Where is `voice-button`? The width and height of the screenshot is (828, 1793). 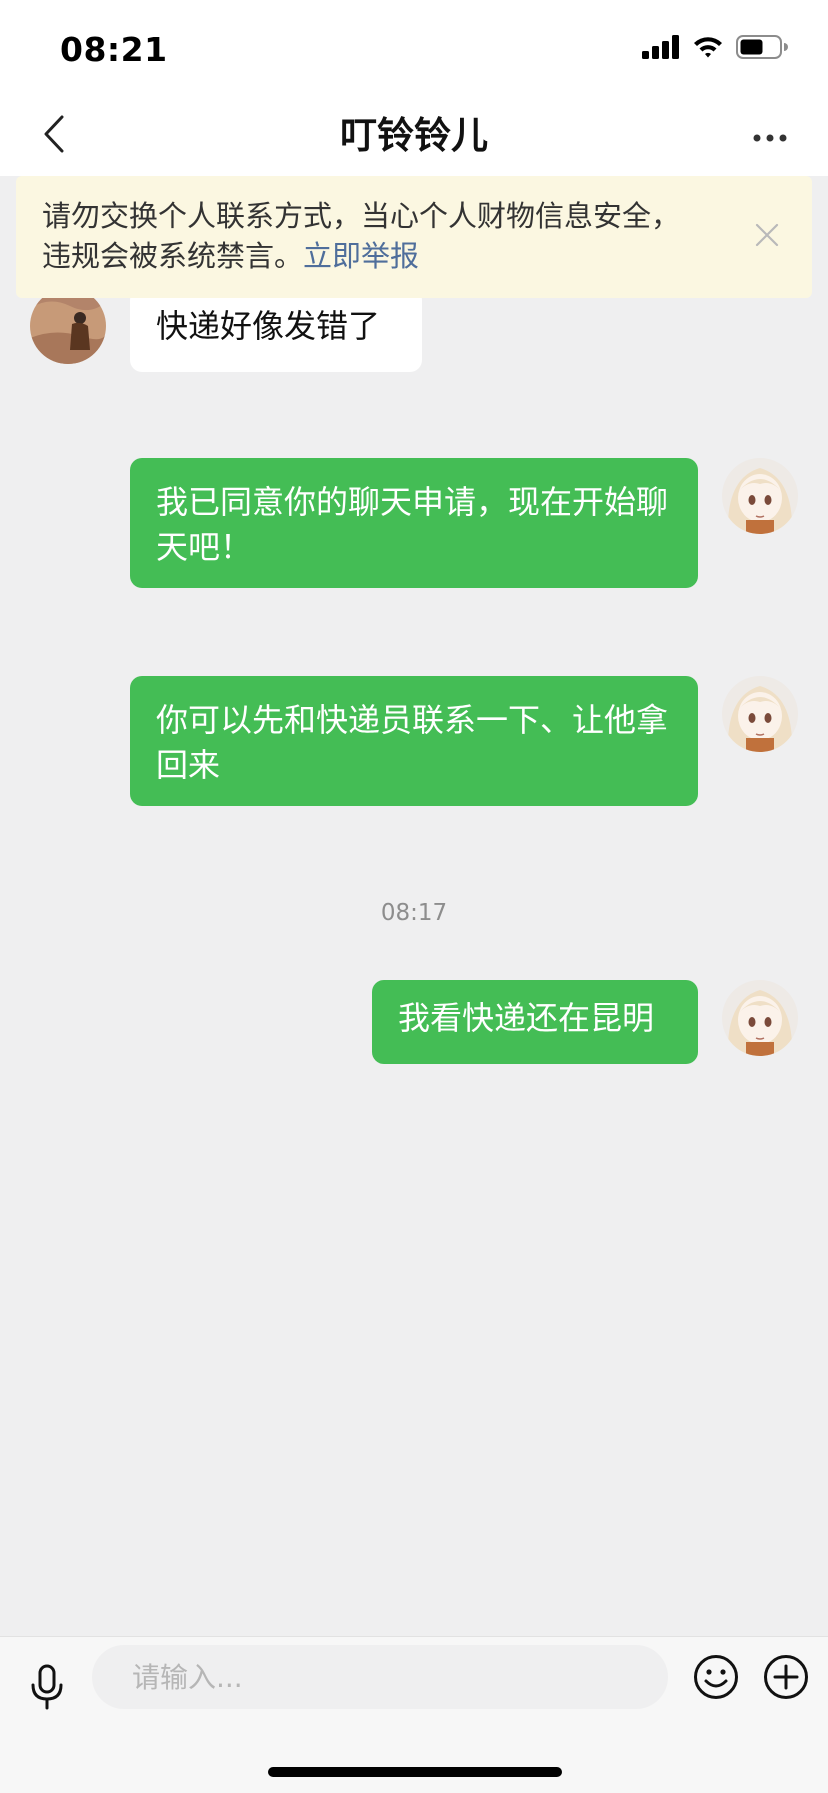 voice-button is located at coordinates (47, 1689).